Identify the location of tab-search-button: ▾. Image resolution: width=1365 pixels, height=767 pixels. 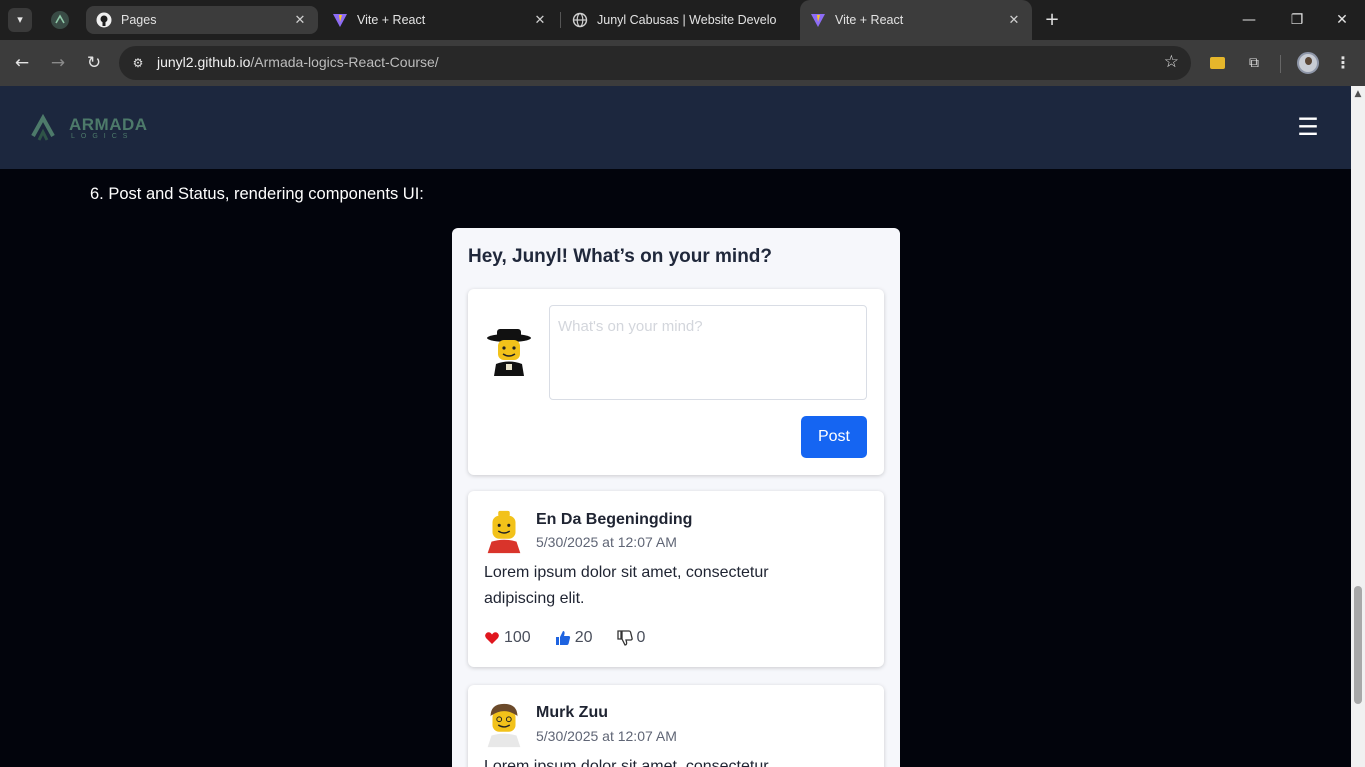
(20, 20).